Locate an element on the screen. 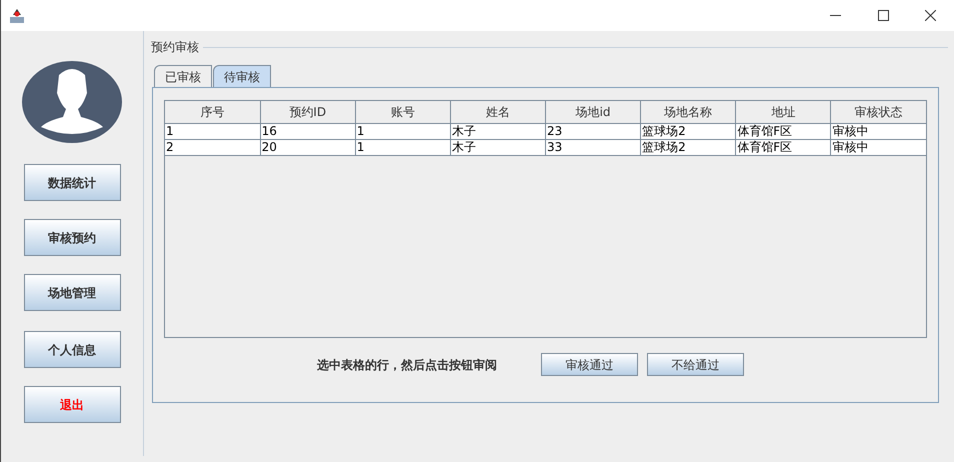 Image resolution: width=954 pixels, height=462 pixels. nav-button: 场地管理 is located at coordinates (72, 292).